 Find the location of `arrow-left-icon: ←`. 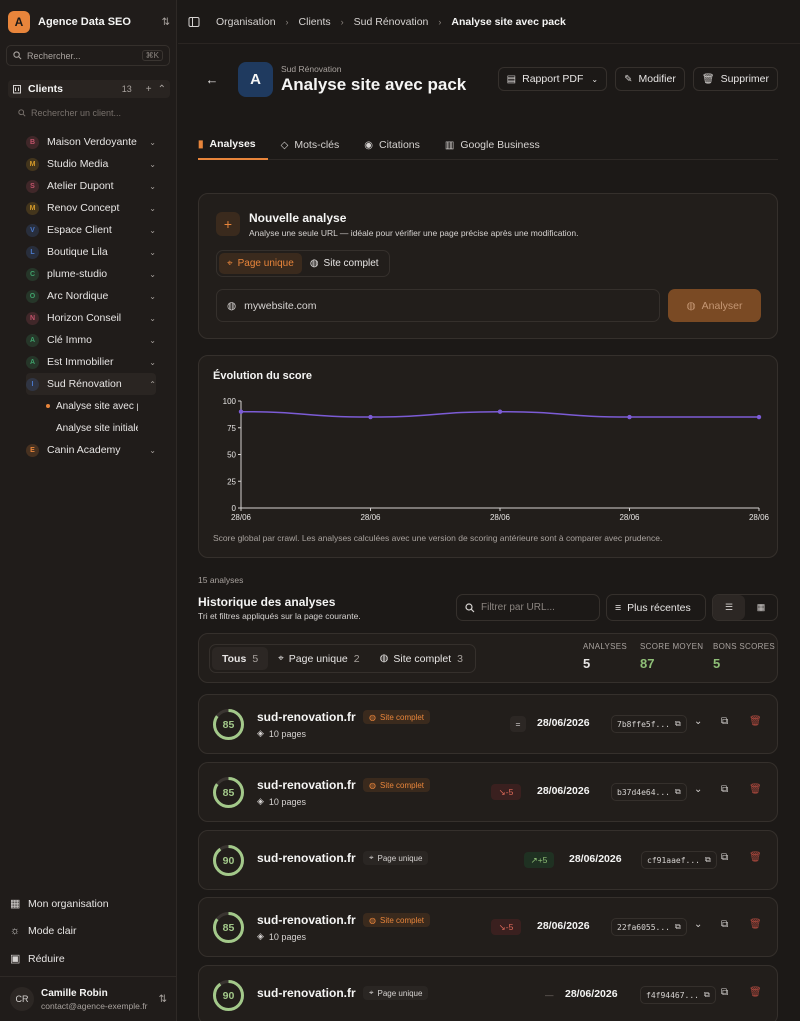

arrow-left-icon: ← is located at coordinates (212, 79).